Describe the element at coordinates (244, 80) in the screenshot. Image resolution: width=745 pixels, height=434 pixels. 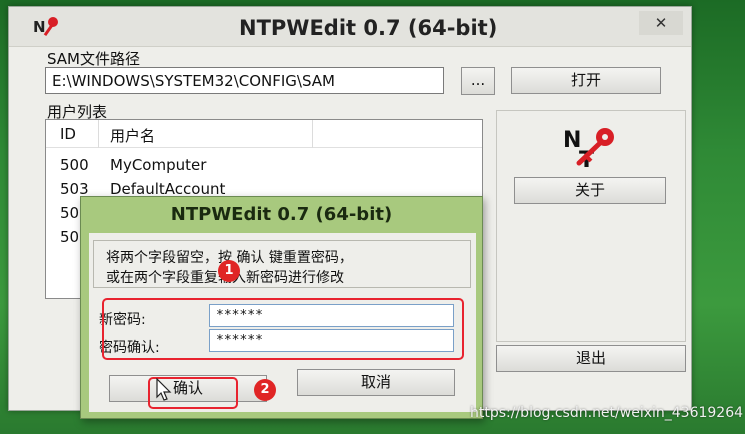
I see `sam-path-input` at that location.